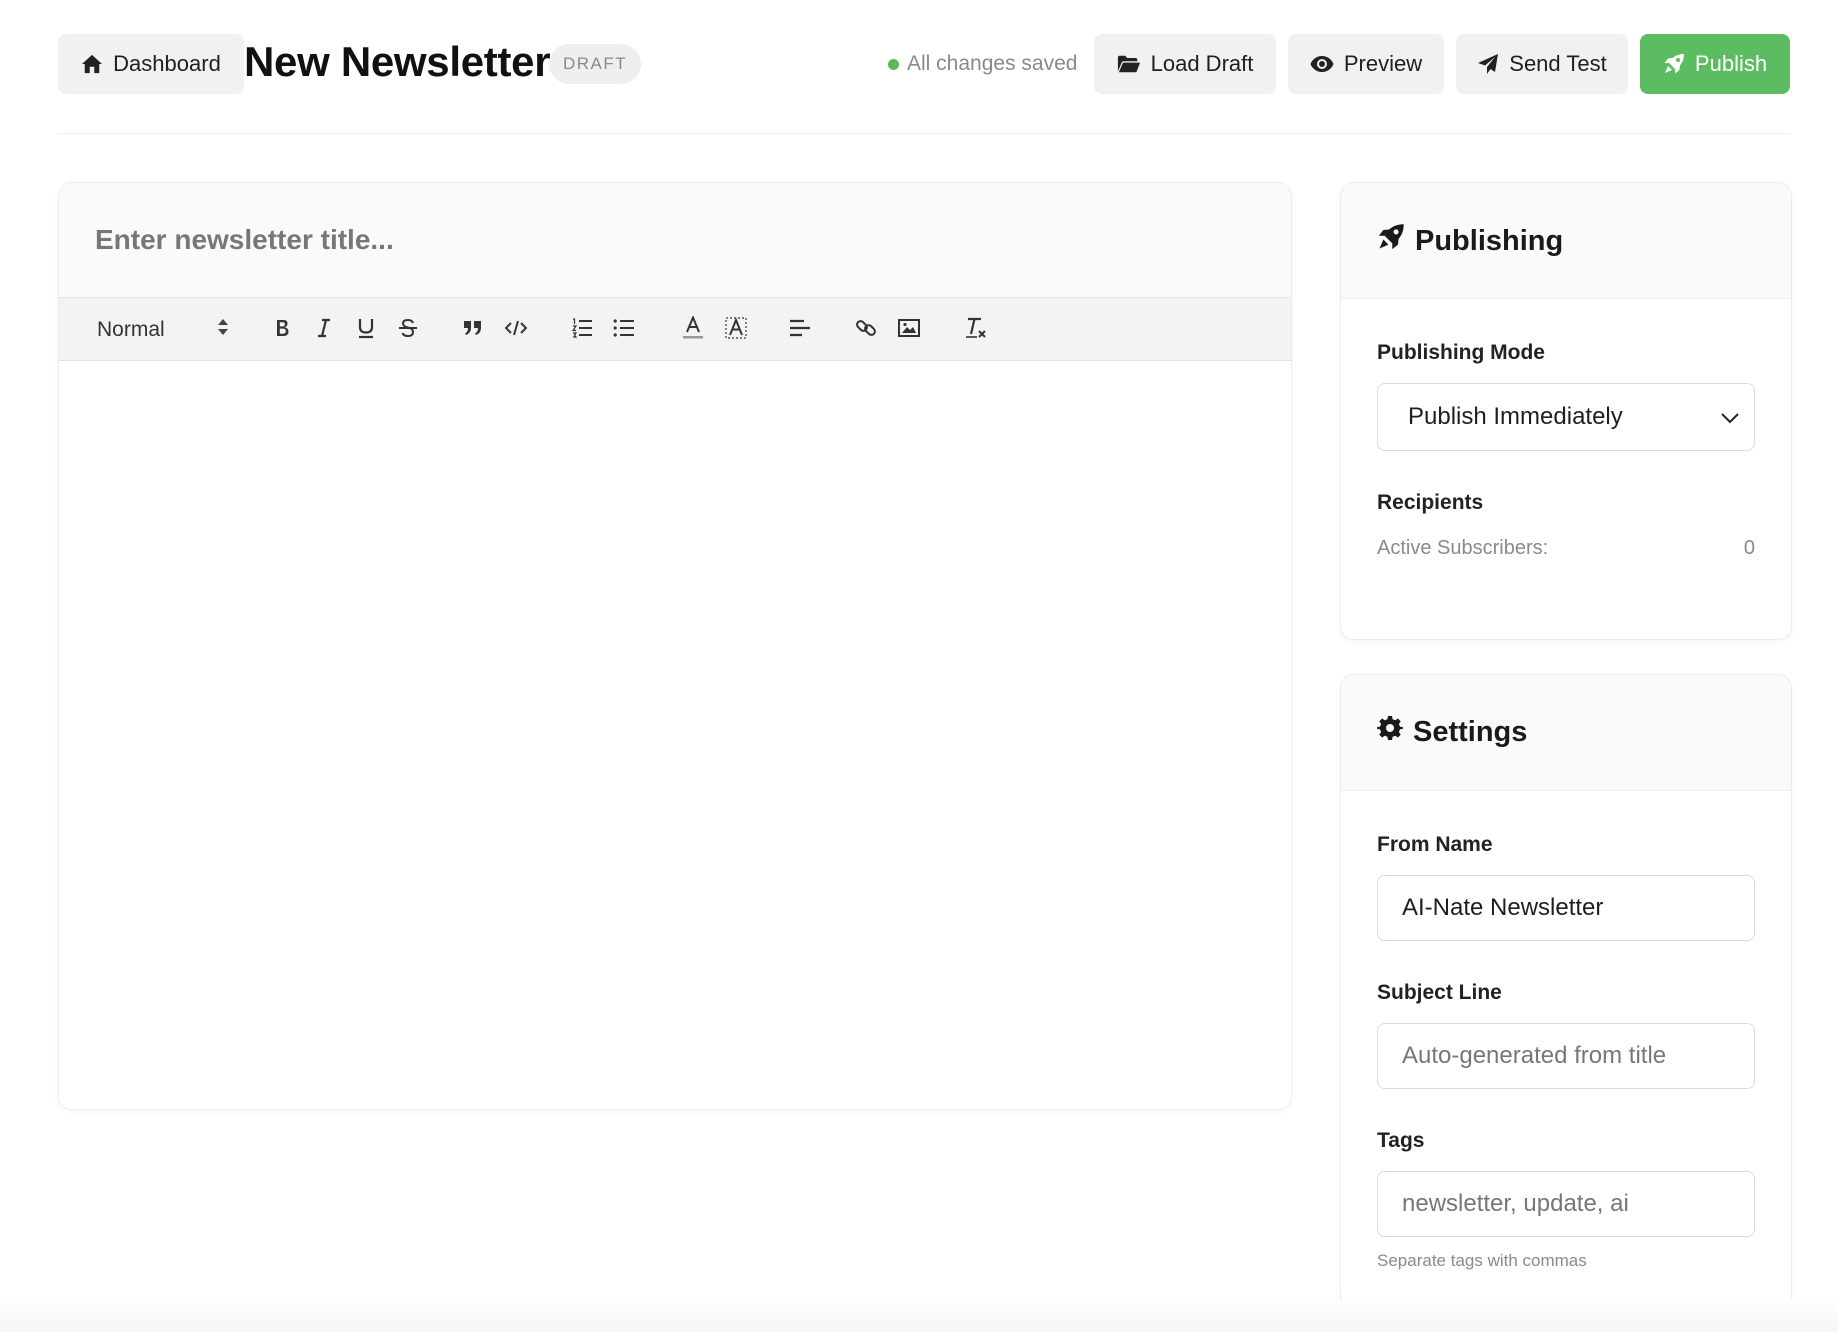  I want to click on bullet-list-button, so click(624, 330).